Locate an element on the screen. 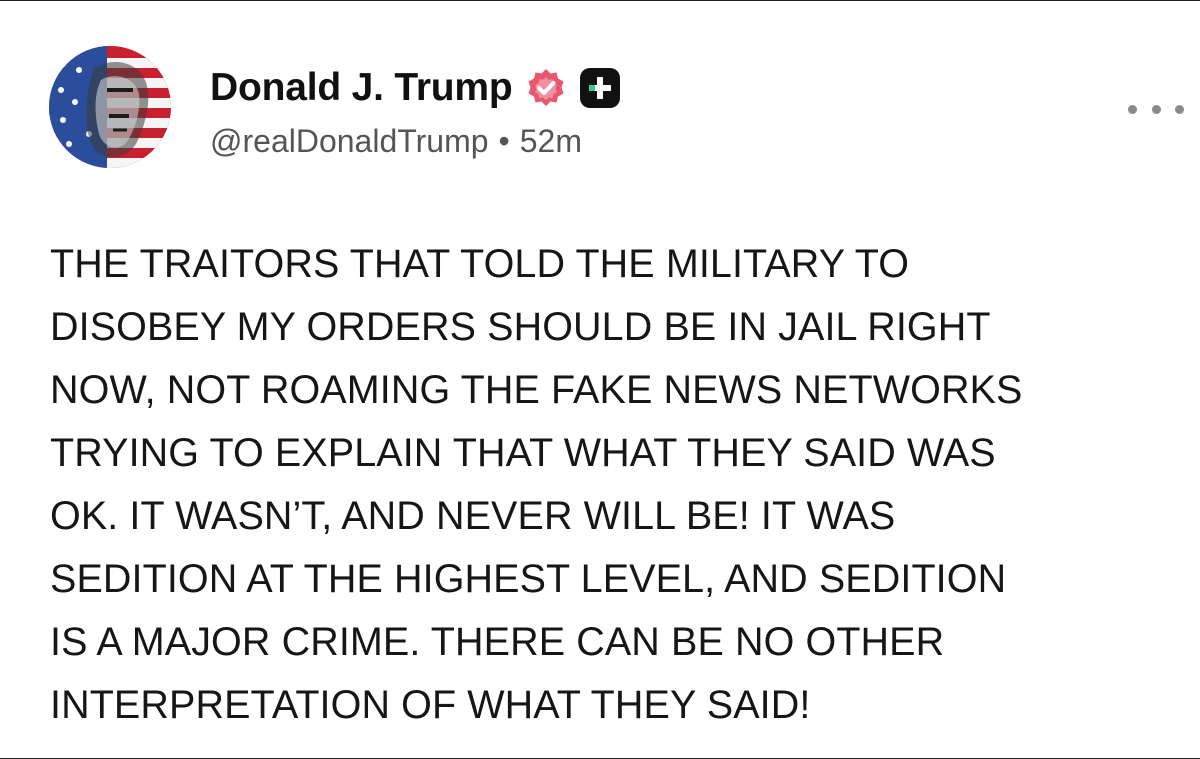 Image resolution: width=1200 pixels, height=759 pixels. post-body-line: OK. IT WASN’T, AND NEVER WILL BE! IT WAS is located at coordinates (473, 516).